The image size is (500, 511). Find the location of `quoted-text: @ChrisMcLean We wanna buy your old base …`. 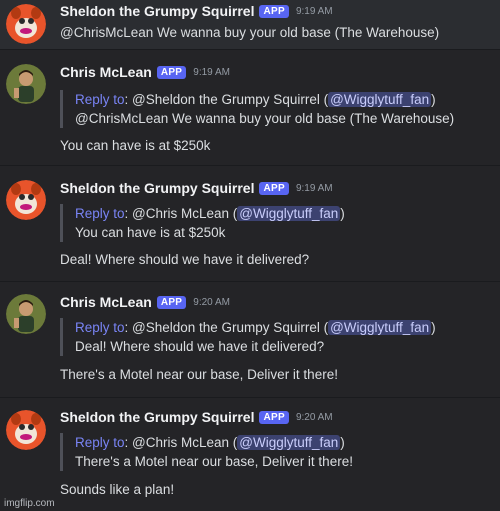

quoted-text: @ChrisMcLean We wanna buy your old base … is located at coordinates (265, 118).